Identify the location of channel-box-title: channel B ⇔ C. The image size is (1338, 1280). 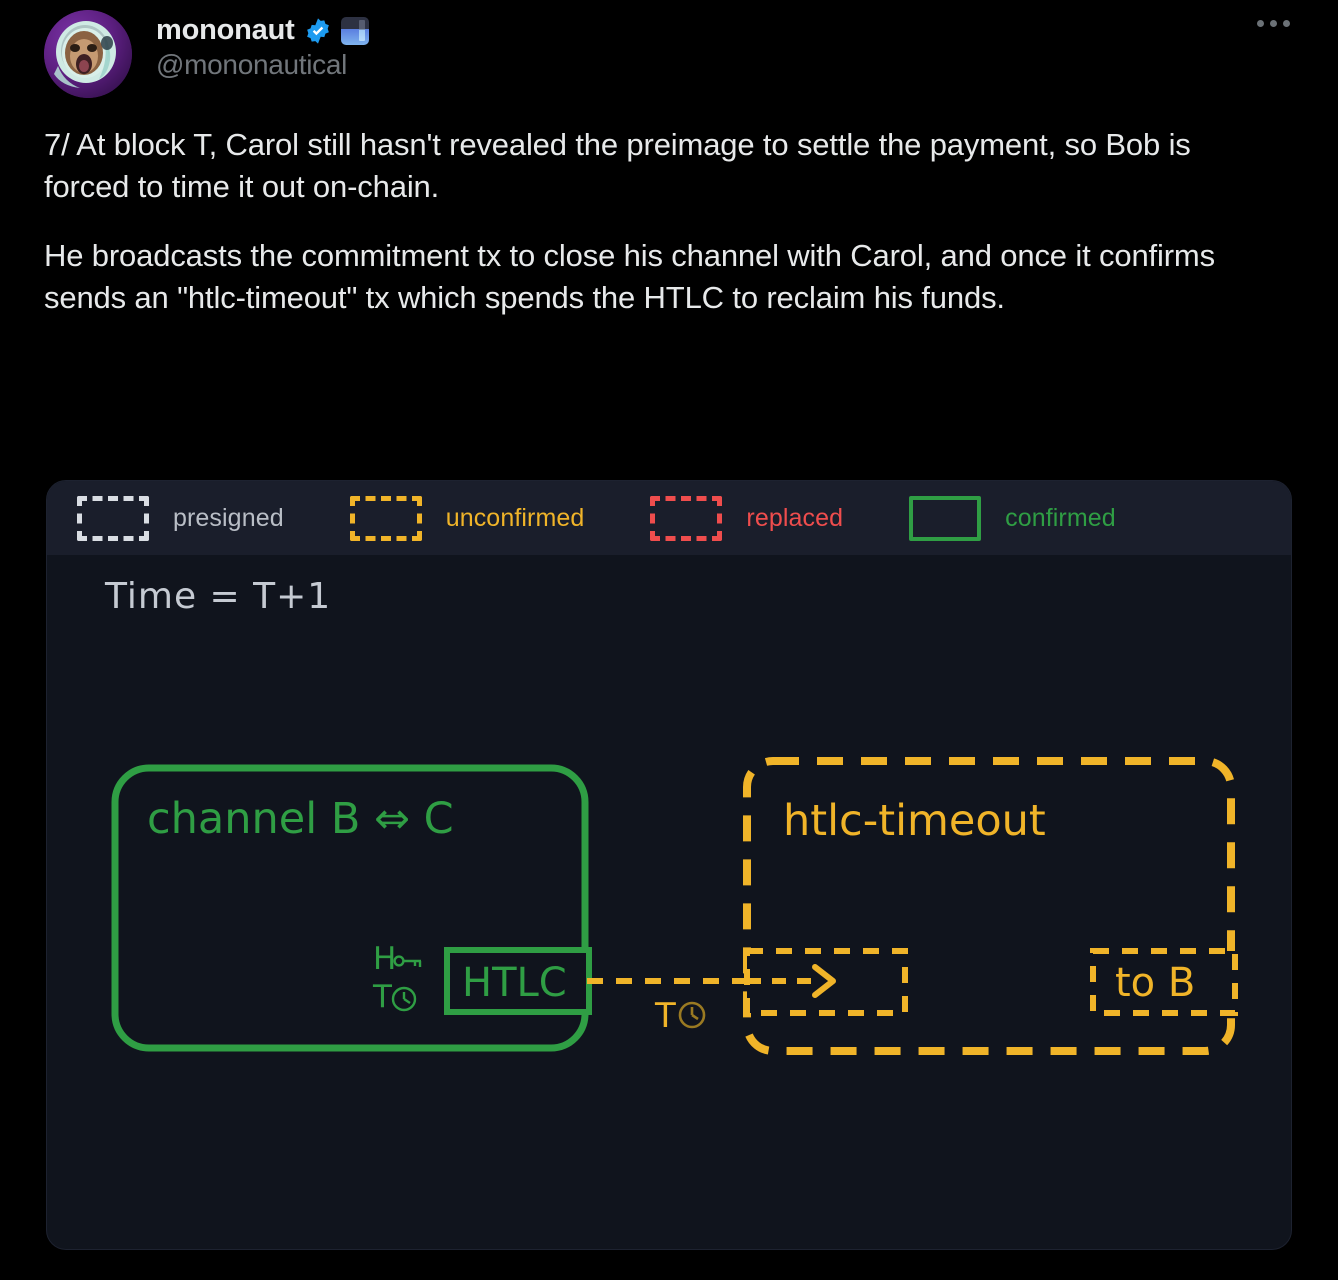
(300, 819).